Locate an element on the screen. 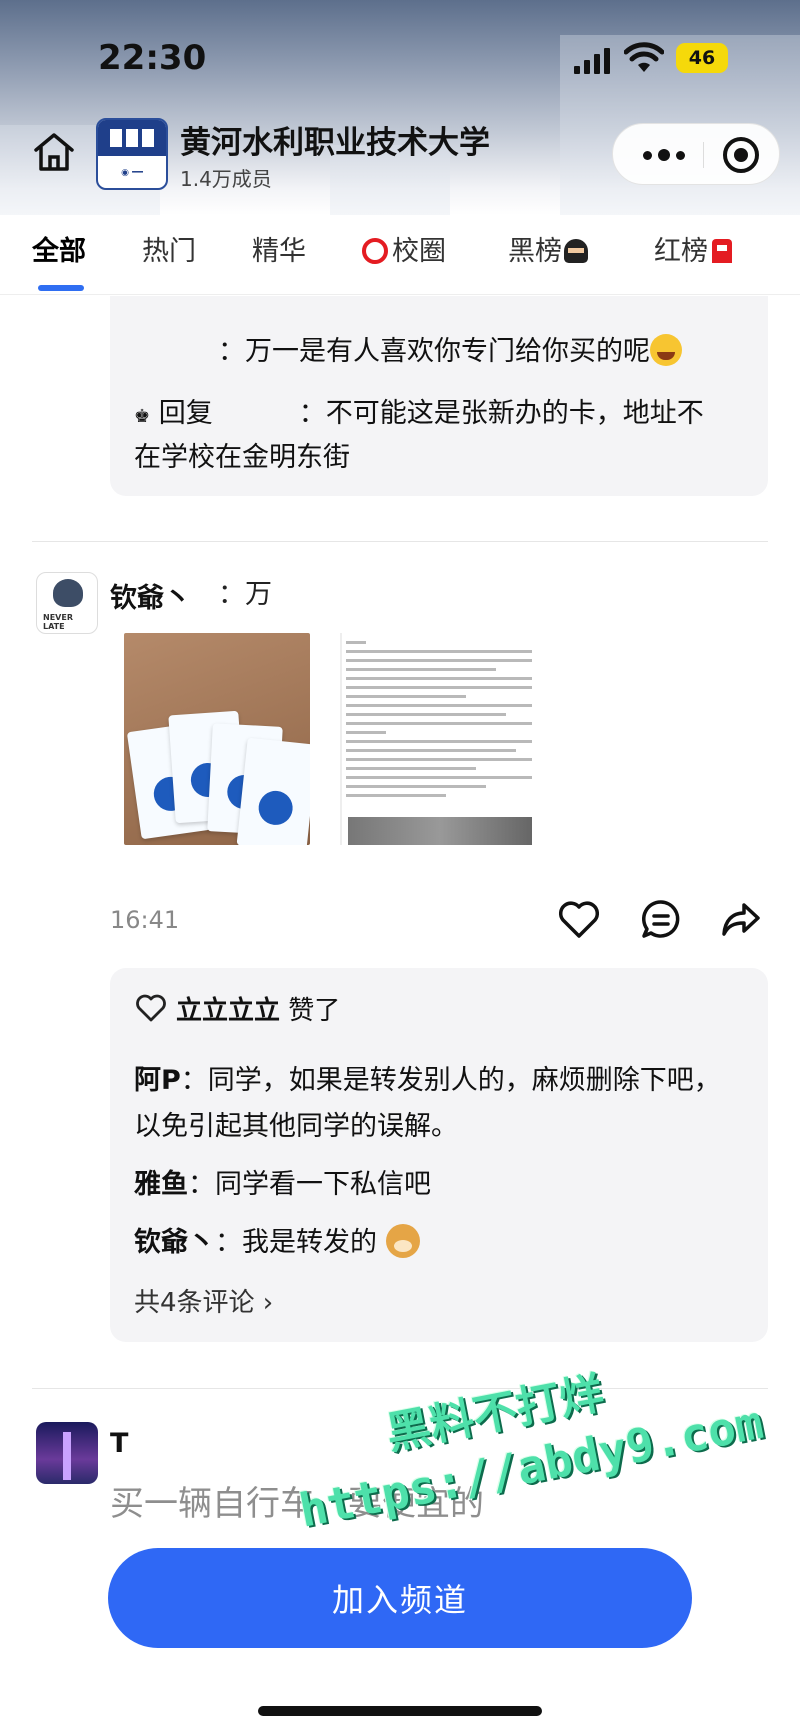 The width and height of the screenshot is (800, 1735). tab-bar: 全部 热门 精华 校圈 黑榜 红榜 is located at coordinates (400, 255).